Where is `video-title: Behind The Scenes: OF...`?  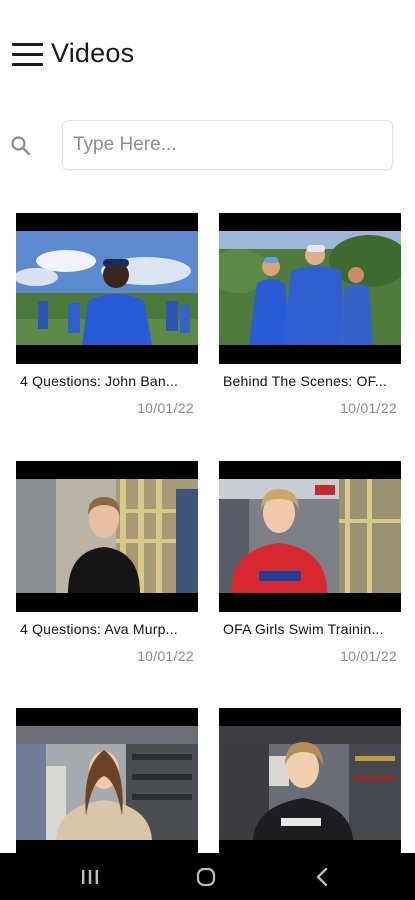
video-title: Behind The Scenes: OF... is located at coordinates (311, 381).